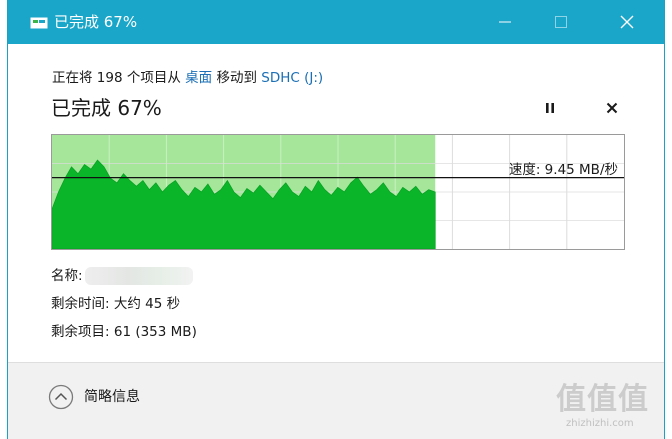  Describe the element at coordinates (39, 21) in the screenshot. I see `transfer-icon` at that location.